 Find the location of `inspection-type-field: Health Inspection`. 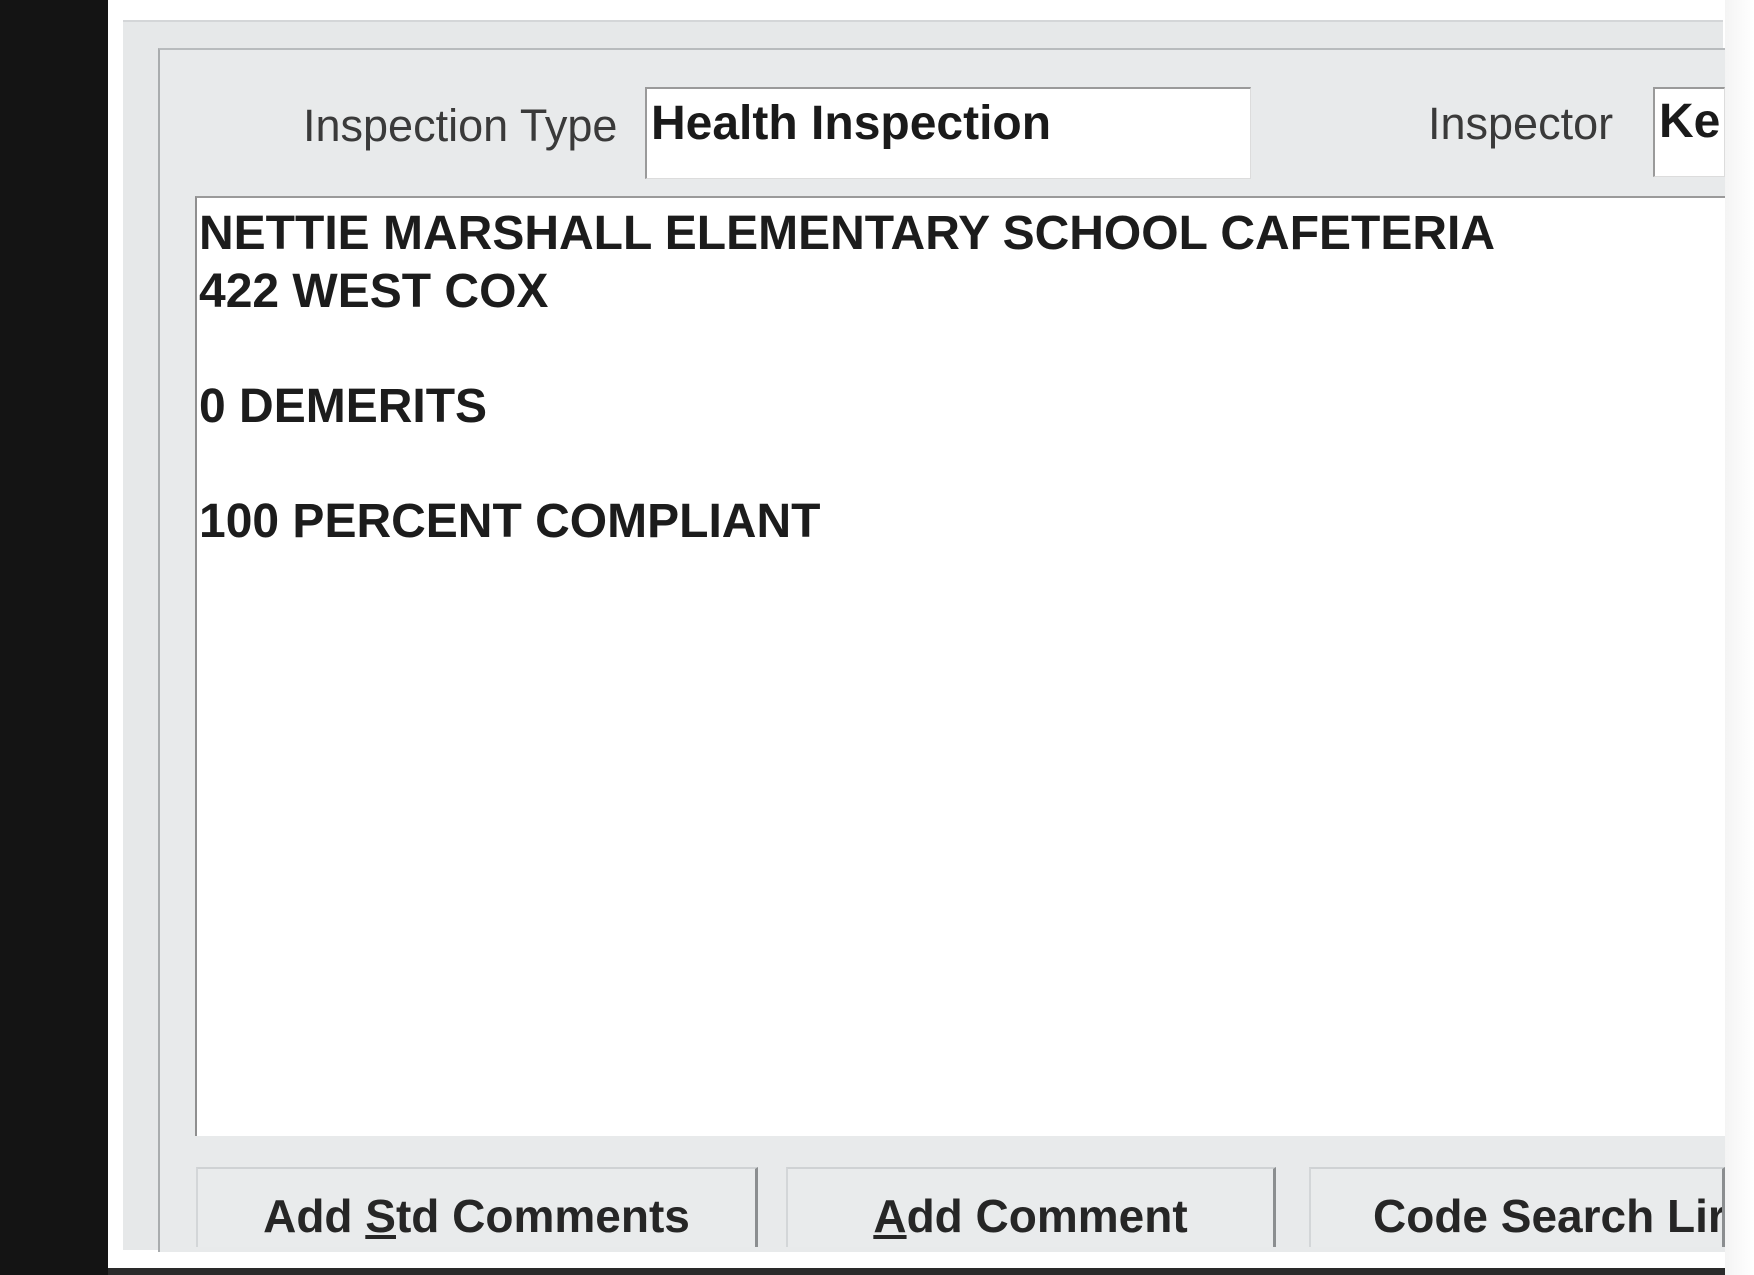

inspection-type-field: Health Inspection is located at coordinates (948, 133).